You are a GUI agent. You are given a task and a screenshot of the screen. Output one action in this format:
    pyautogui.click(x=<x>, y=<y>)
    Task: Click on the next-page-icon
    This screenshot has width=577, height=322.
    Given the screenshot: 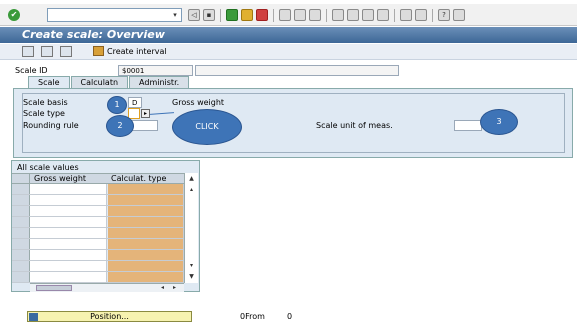 What is the action you would take?
    pyautogui.click(x=368, y=15)
    